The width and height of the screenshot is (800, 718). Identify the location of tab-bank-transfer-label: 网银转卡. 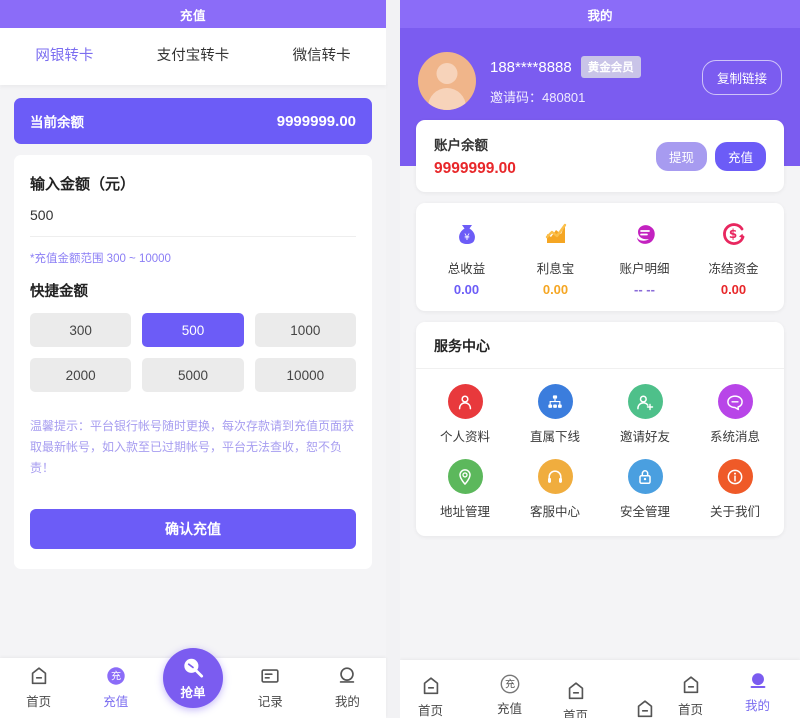
(64, 56).